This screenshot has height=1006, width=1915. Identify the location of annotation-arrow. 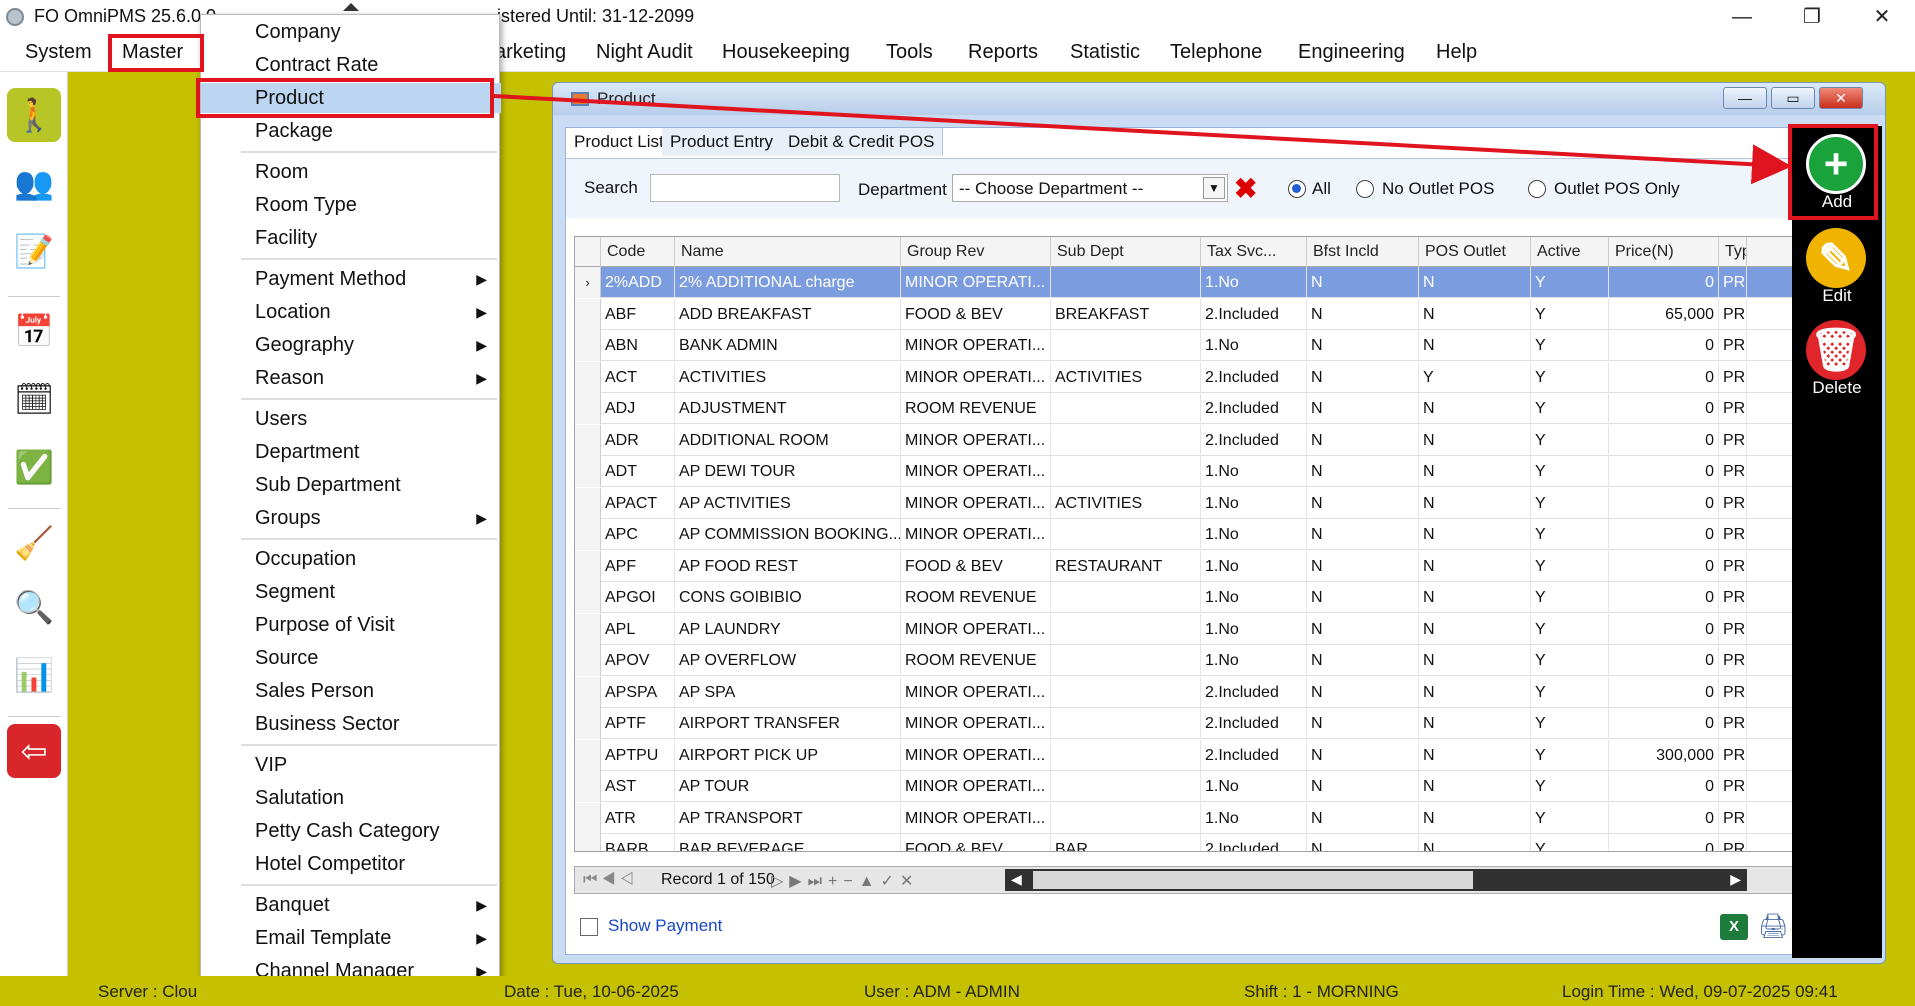
(1142, 139).